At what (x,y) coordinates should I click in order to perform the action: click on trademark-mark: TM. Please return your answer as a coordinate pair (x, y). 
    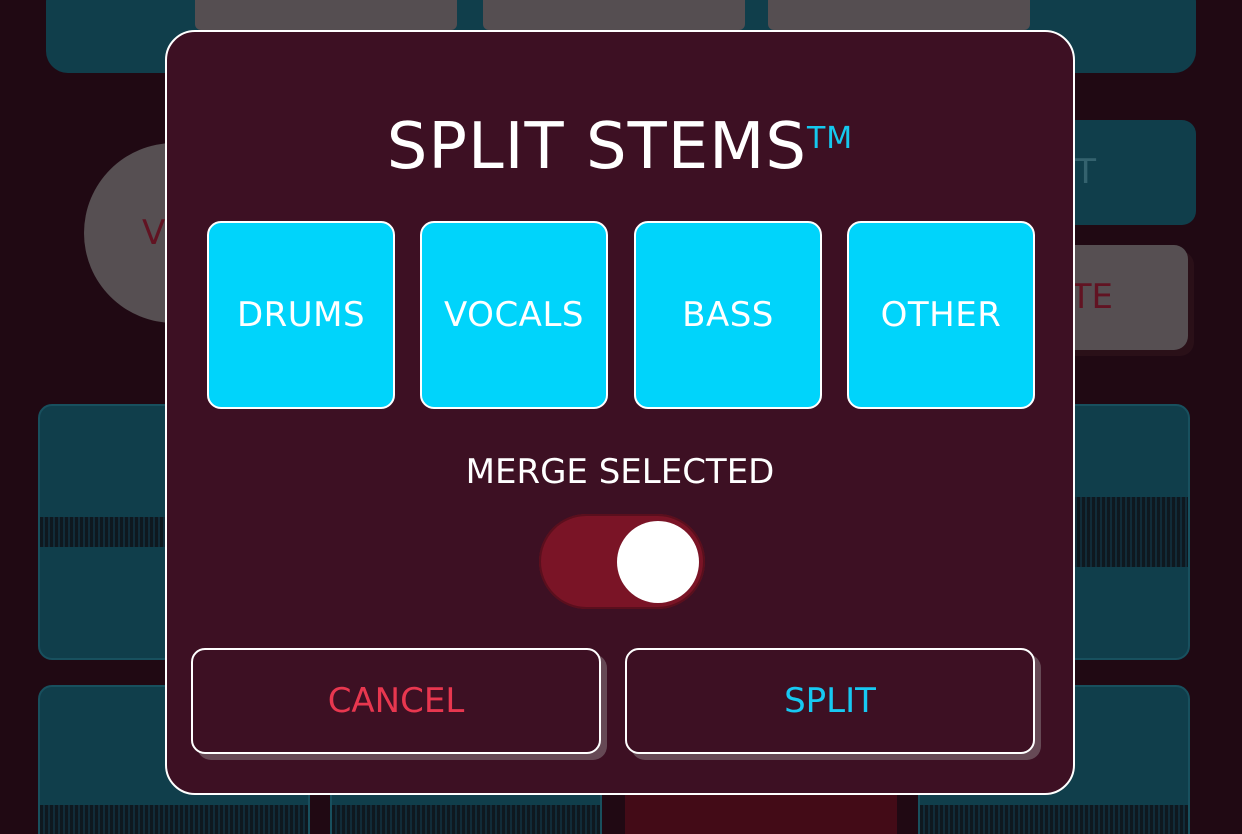
    Looking at the image, I should click on (830, 138).